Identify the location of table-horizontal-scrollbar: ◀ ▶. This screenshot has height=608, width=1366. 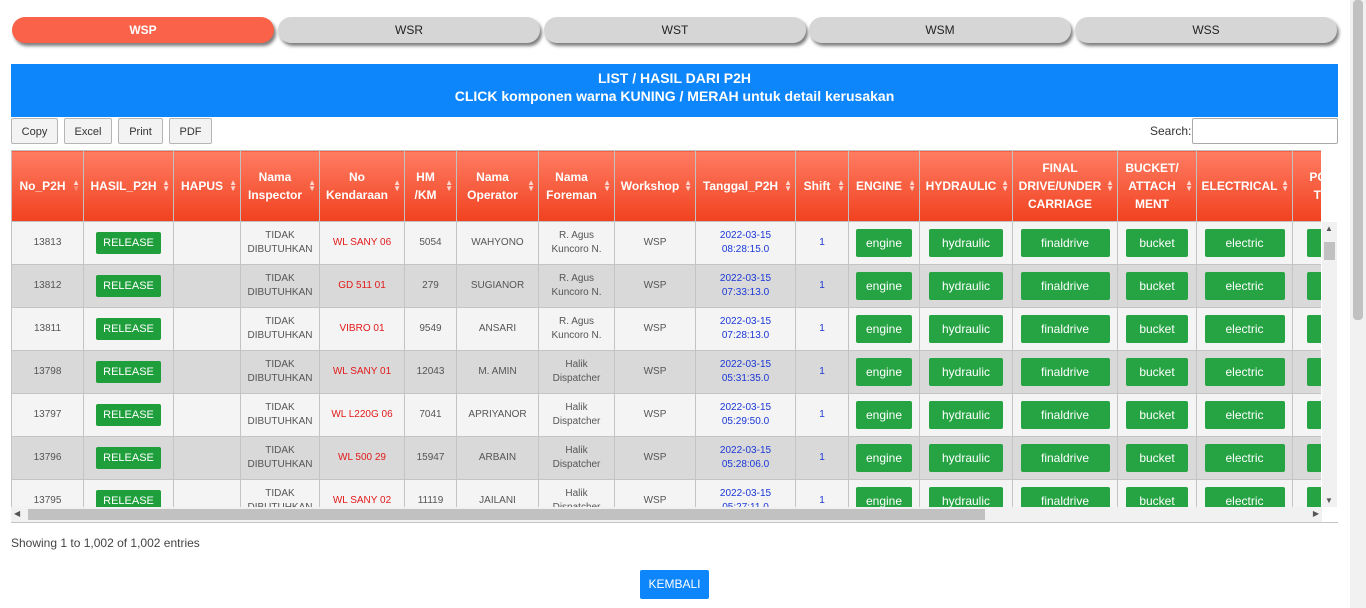
(666, 514).